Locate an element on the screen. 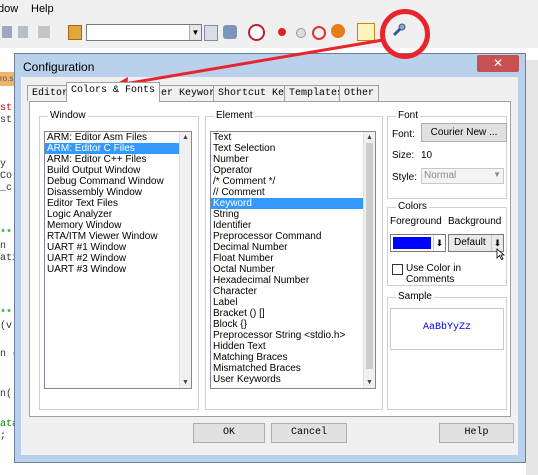 Image resolution: width=538 pixels, height=475 pixels. pointer-arrow is located at coordinates (248, 65).